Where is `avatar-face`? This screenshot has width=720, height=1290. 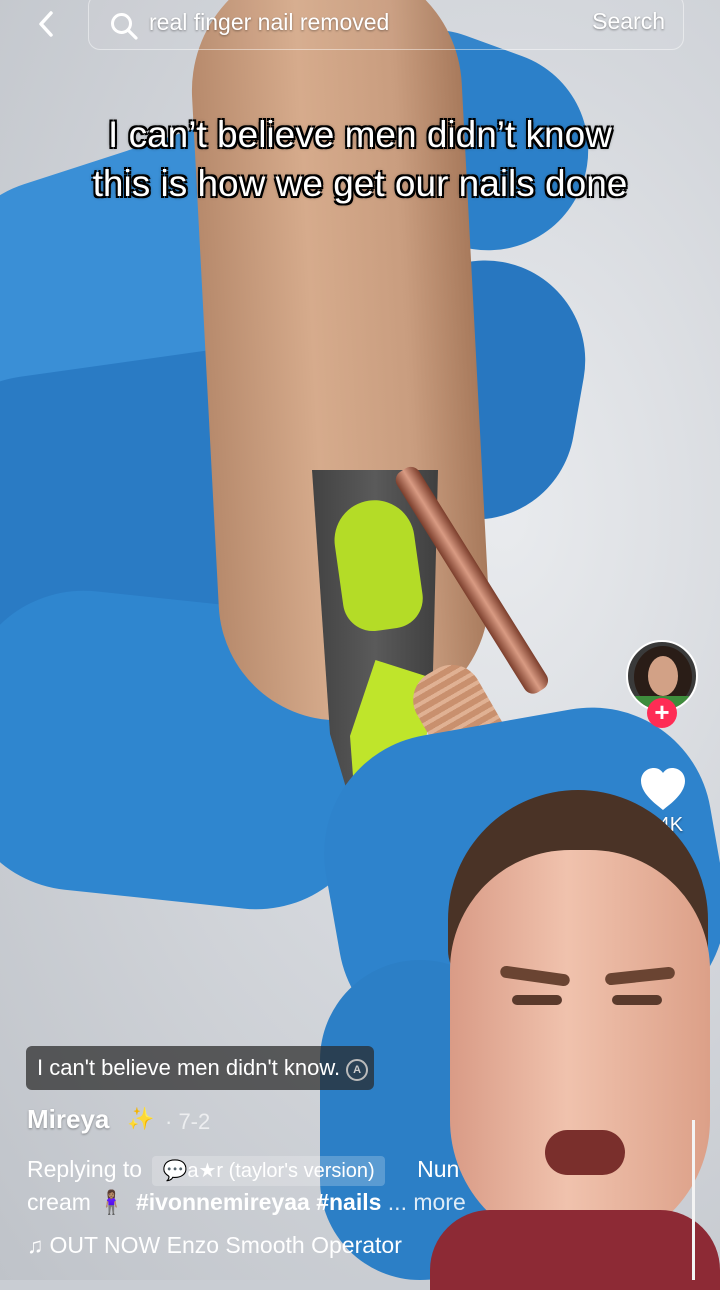 avatar-face is located at coordinates (663, 676).